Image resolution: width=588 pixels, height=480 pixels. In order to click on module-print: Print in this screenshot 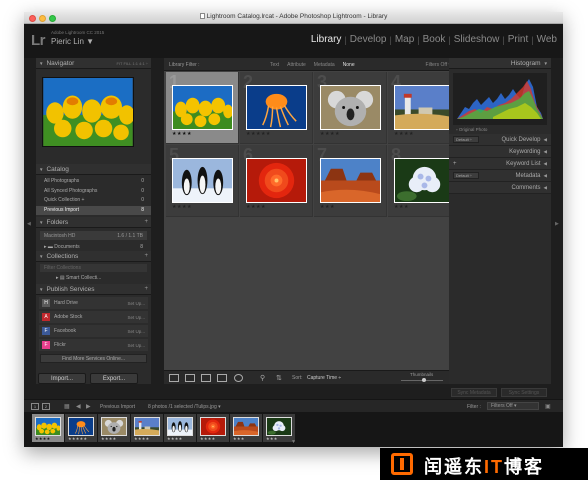, I will do `click(518, 39)`.